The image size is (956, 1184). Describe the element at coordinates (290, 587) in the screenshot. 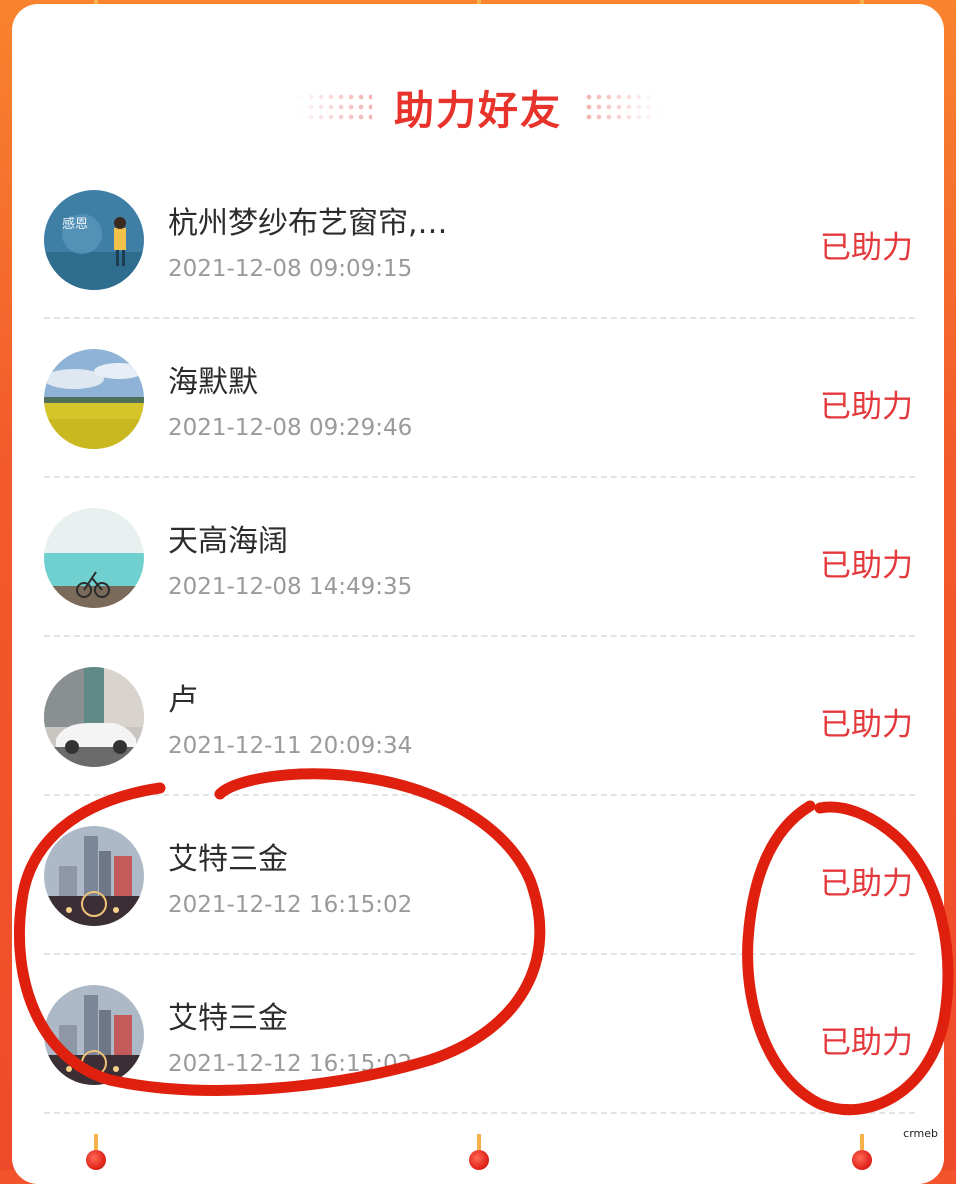

I see `assist-time: 2021-12-08 14:49:35` at that location.